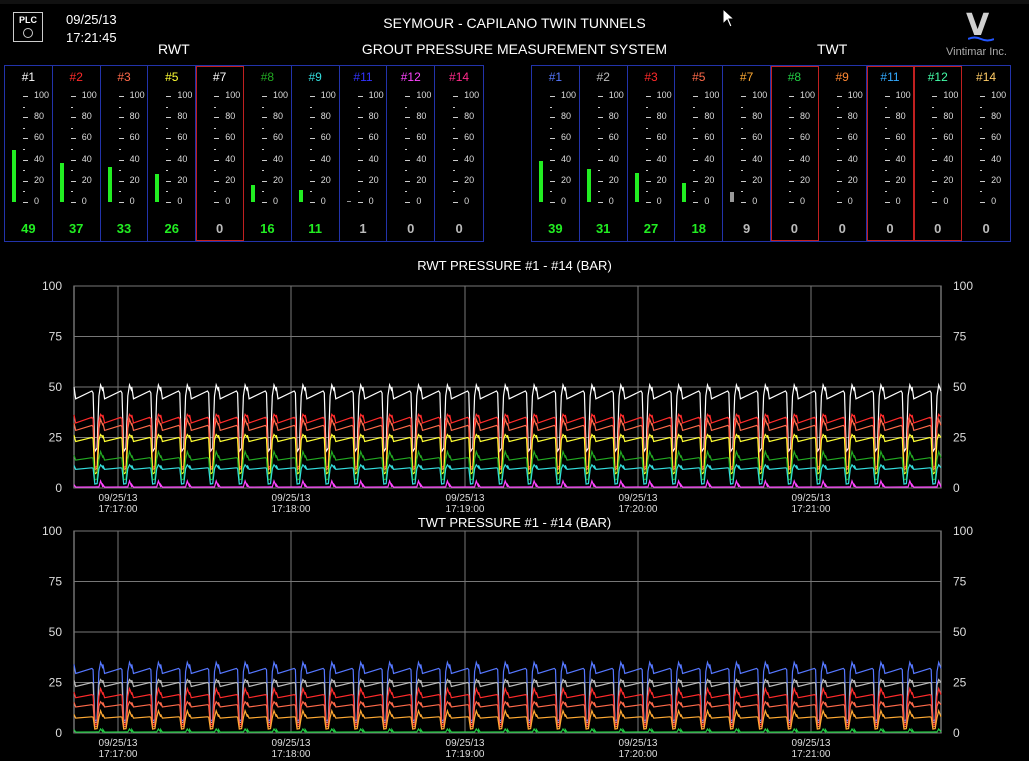 The height and width of the screenshot is (761, 1029). What do you see at coordinates (219, 77) in the screenshot?
I see `gauge-label: #7` at bounding box center [219, 77].